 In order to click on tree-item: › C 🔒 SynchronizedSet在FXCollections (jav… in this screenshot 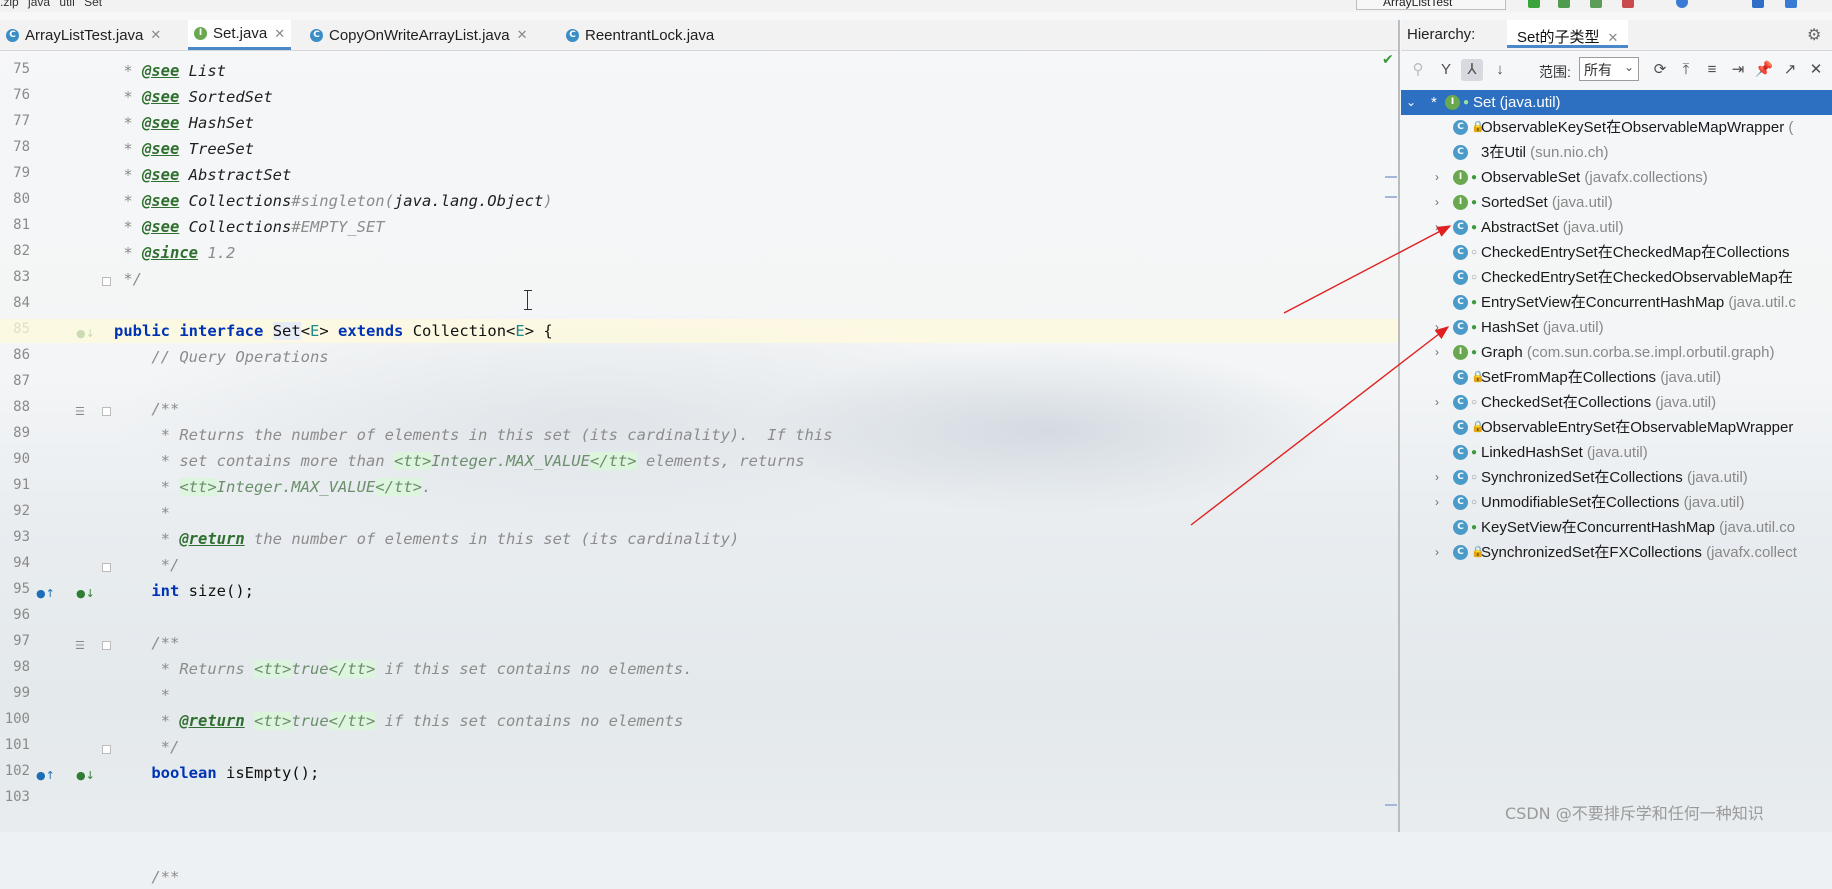, I will do `click(1616, 552)`.